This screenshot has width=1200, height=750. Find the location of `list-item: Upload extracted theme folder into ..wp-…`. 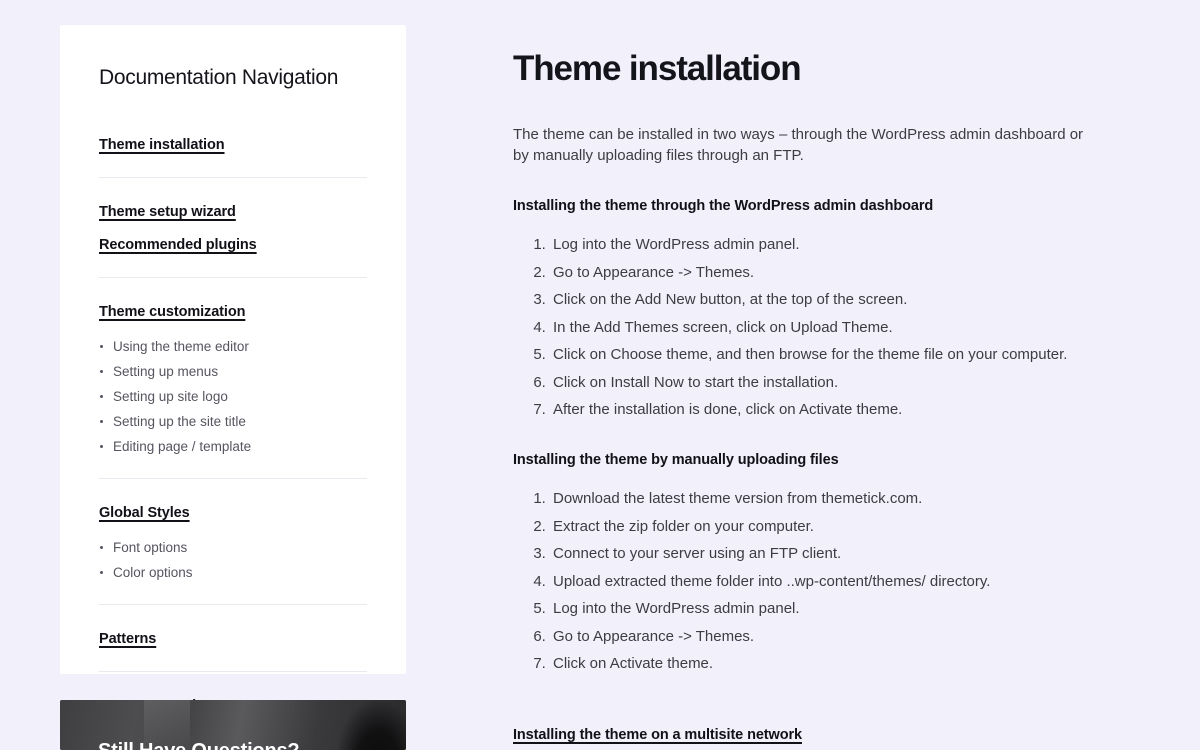

list-item: Upload extracted theme folder into ..wp-… is located at coordinates (831, 581).